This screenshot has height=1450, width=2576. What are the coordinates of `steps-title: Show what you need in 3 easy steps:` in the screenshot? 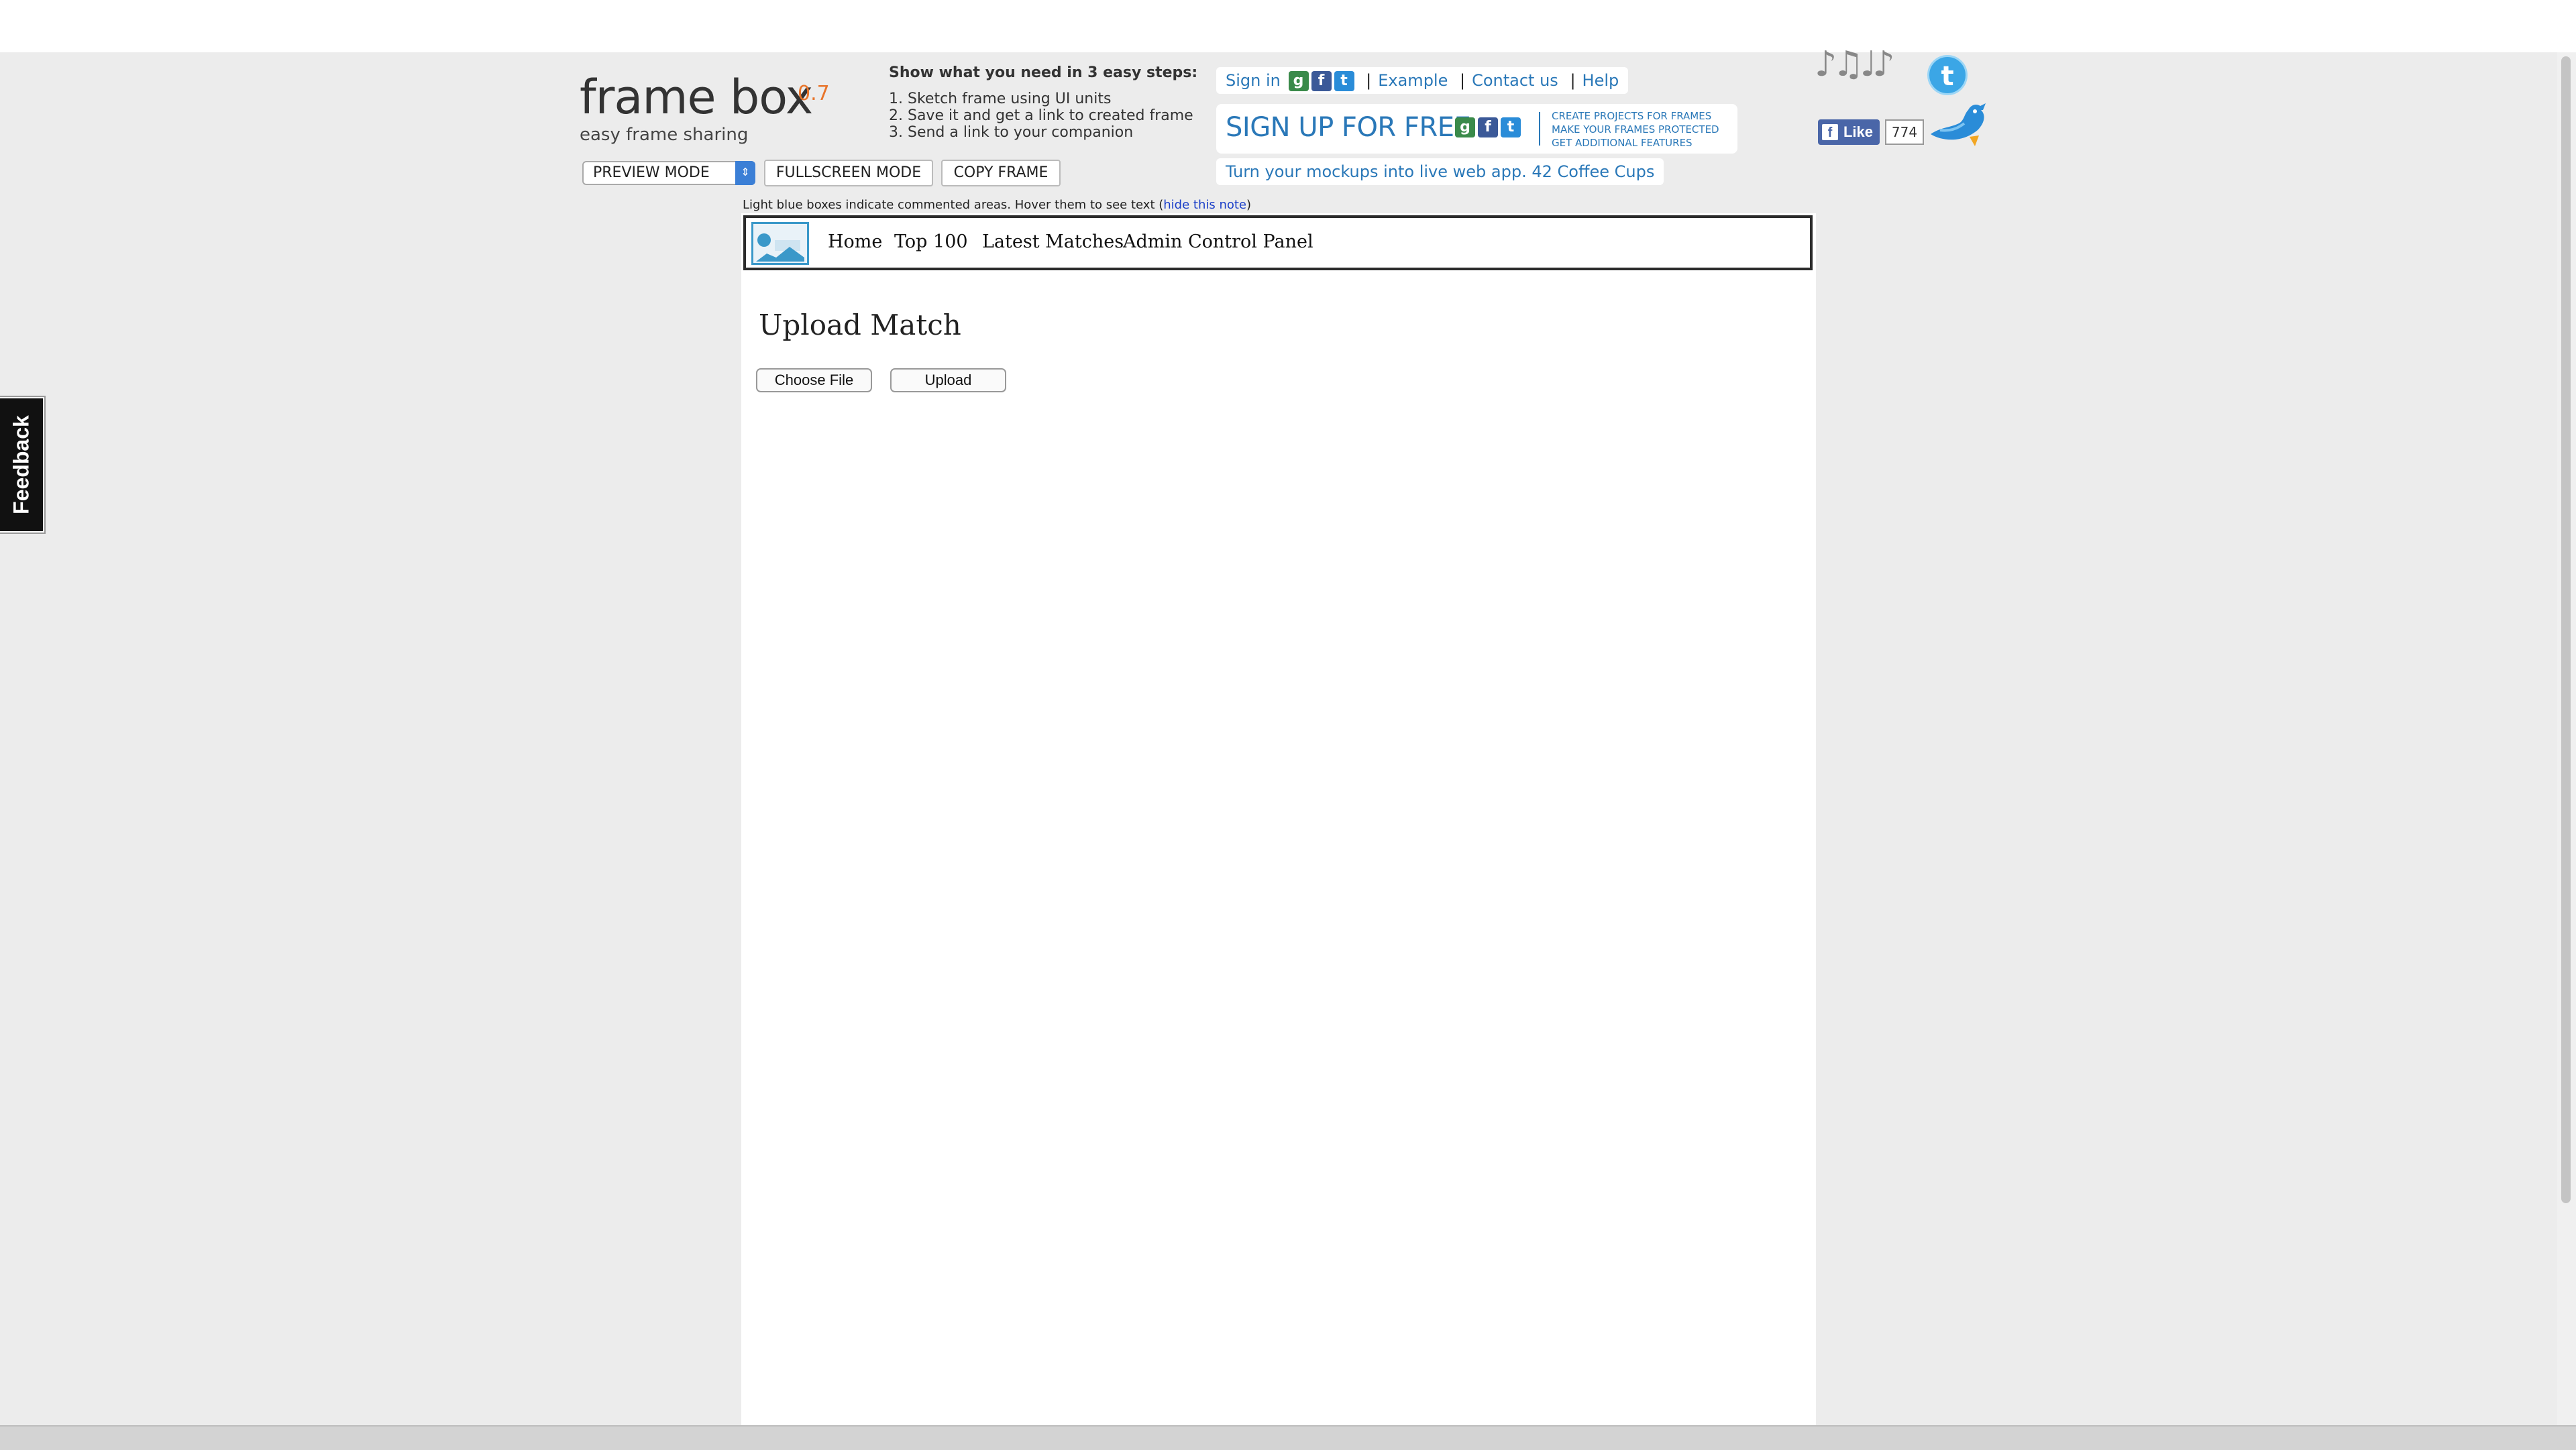 It's located at (1043, 72).